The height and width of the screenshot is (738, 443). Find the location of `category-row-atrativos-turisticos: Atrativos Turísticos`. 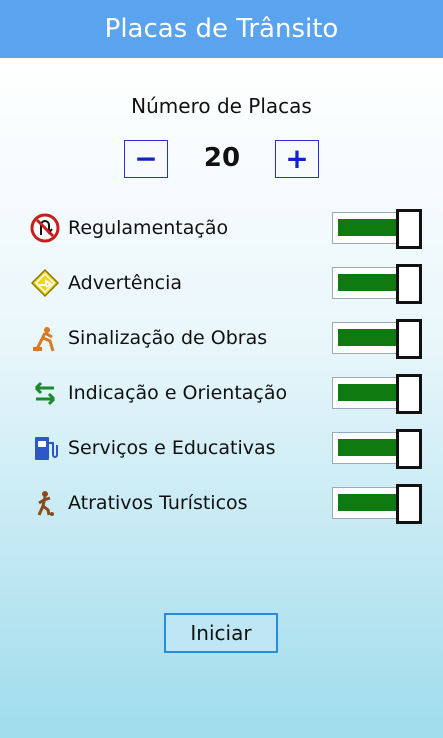

category-row-atrativos-turisticos: Atrativos Turísticos is located at coordinates (221, 503).